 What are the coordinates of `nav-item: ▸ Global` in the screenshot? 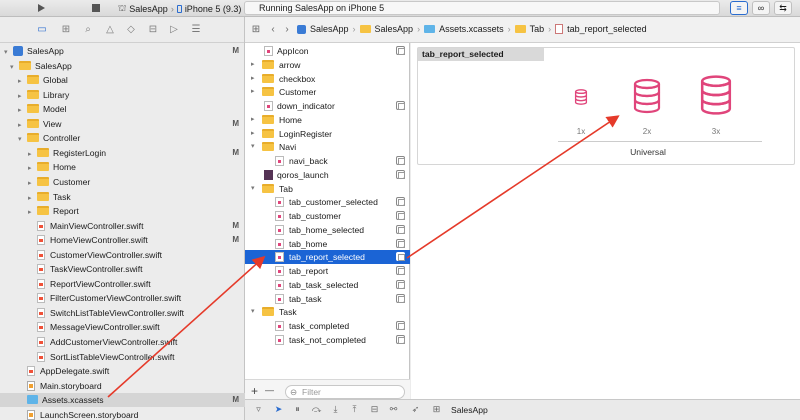 It's located at (122, 80).